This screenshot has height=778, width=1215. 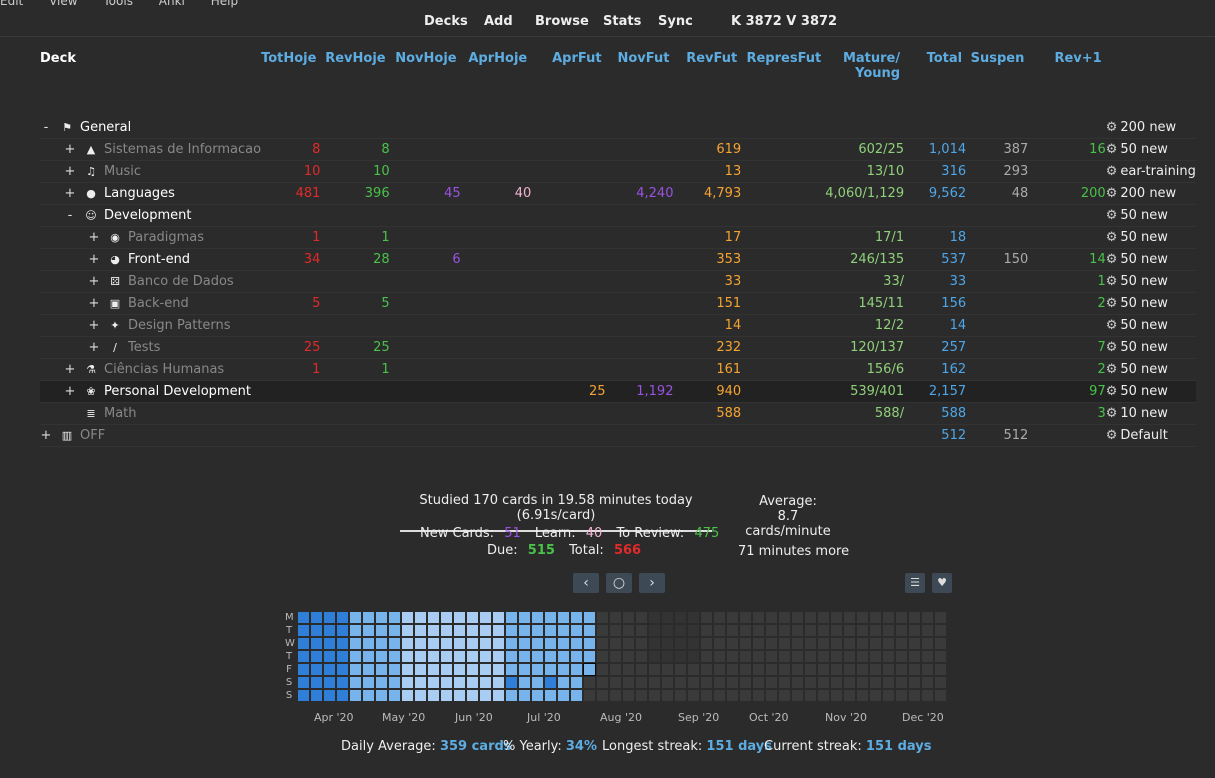 What do you see at coordinates (622, 21) in the screenshot?
I see `stats-link: Stats` at bounding box center [622, 21].